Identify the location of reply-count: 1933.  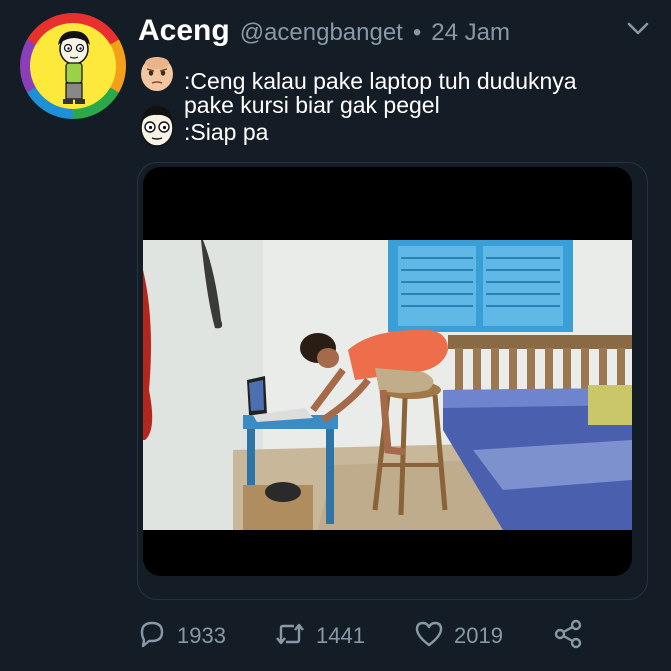
(201, 635).